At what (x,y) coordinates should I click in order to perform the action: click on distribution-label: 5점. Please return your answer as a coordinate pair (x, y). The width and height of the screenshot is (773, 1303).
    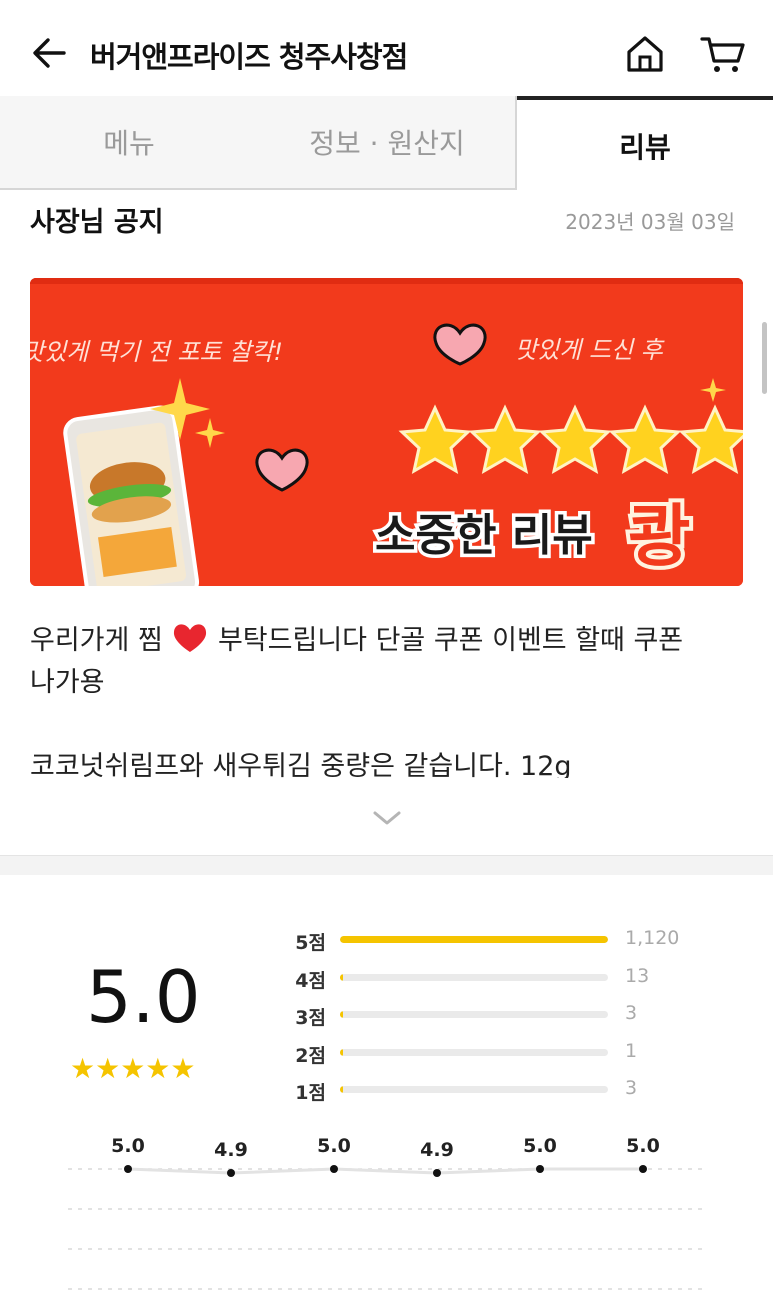
    Looking at the image, I should click on (310, 943).